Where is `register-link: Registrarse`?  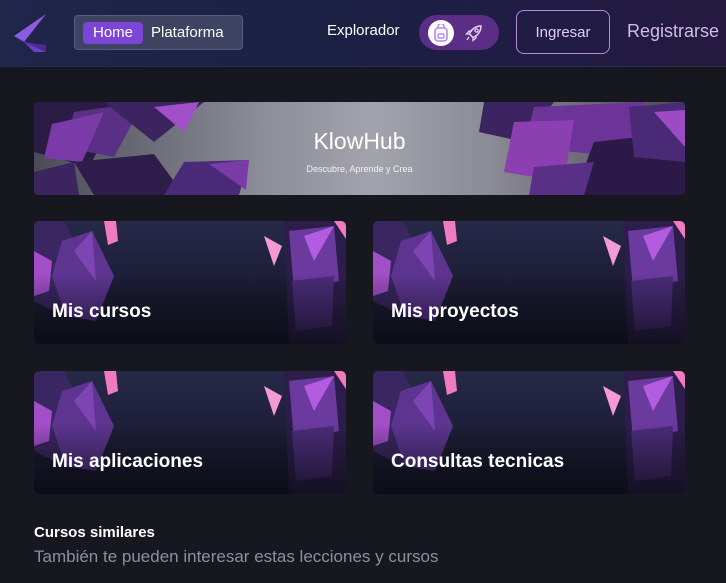 register-link: Registrarse is located at coordinates (673, 31).